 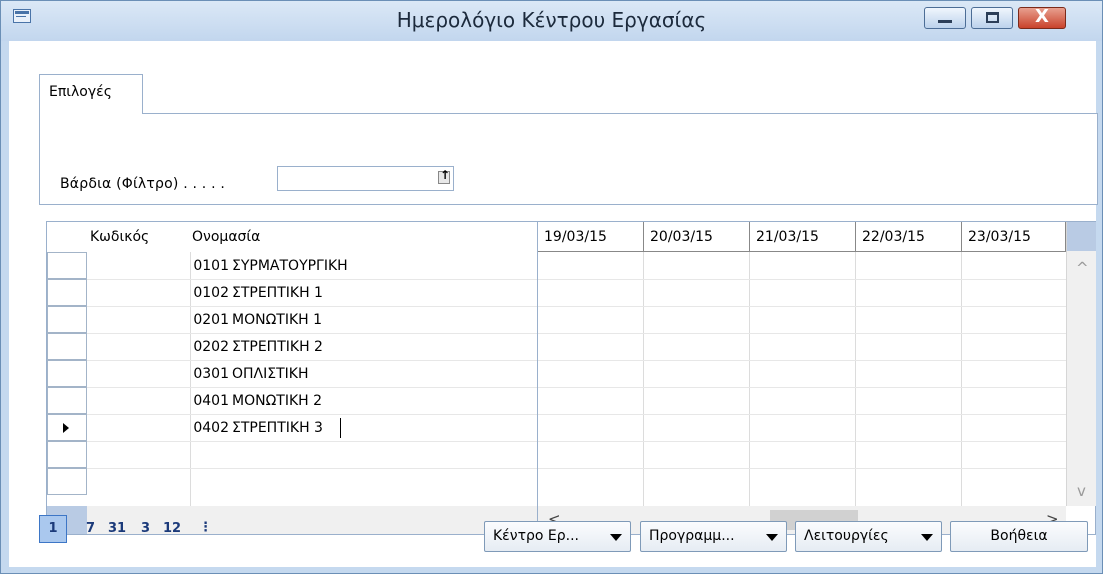 What do you see at coordinates (211, 293) in the screenshot?
I see `row-code: 0102` at bounding box center [211, 293].